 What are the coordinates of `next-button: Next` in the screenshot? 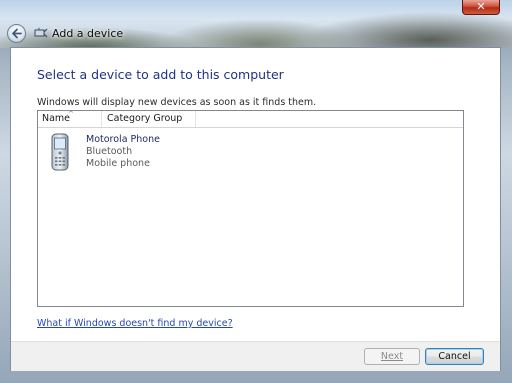 It's located at (392, 356).